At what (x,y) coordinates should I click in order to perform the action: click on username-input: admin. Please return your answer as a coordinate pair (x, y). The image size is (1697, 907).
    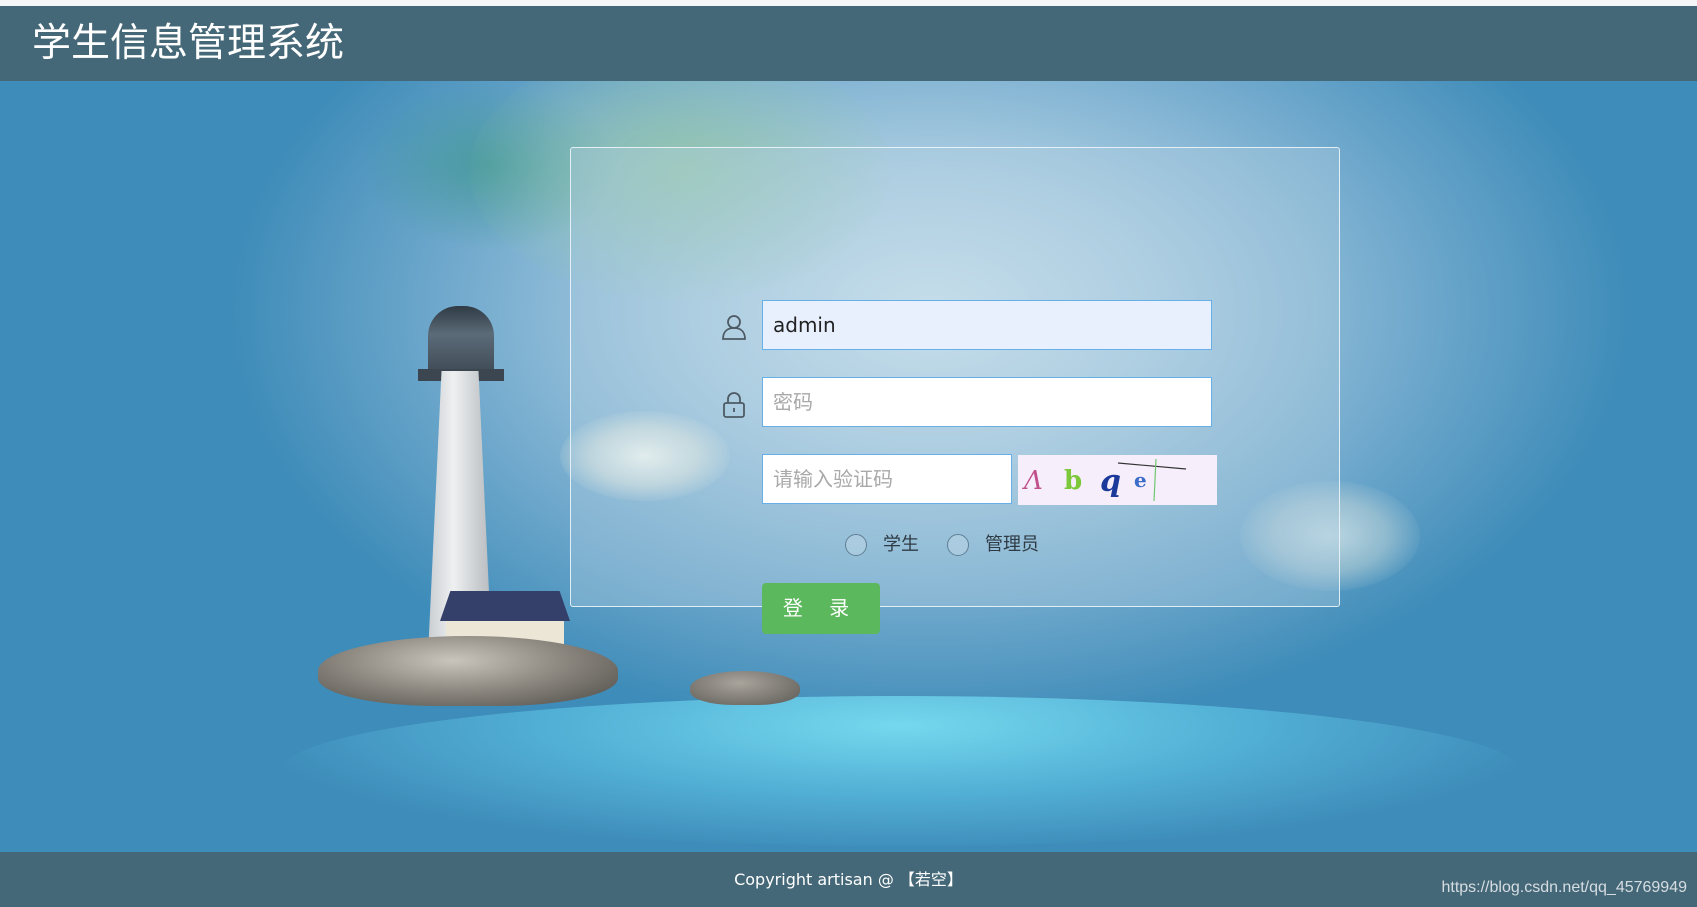
    Looking at the image, I should click on (987, 325).